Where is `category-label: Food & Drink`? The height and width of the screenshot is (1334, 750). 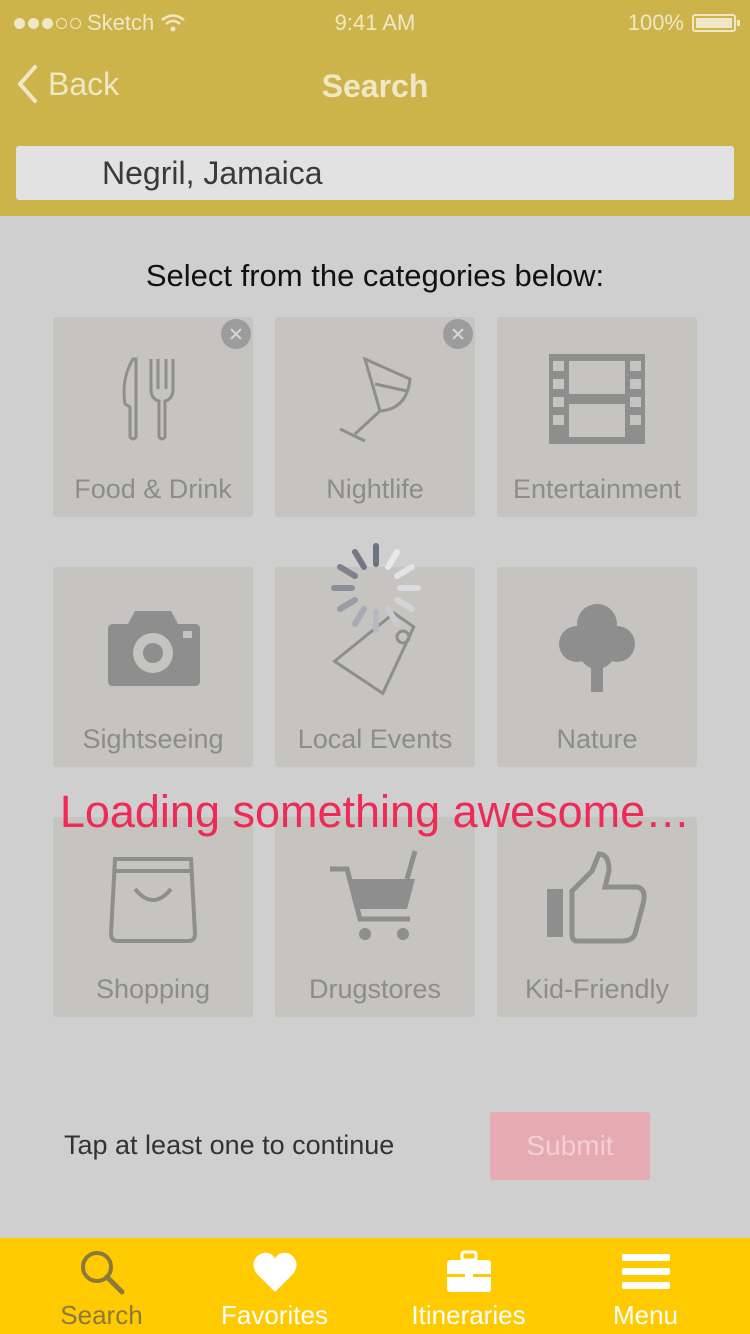
category-label: Food & Drink is located at coordinates (153, 489).